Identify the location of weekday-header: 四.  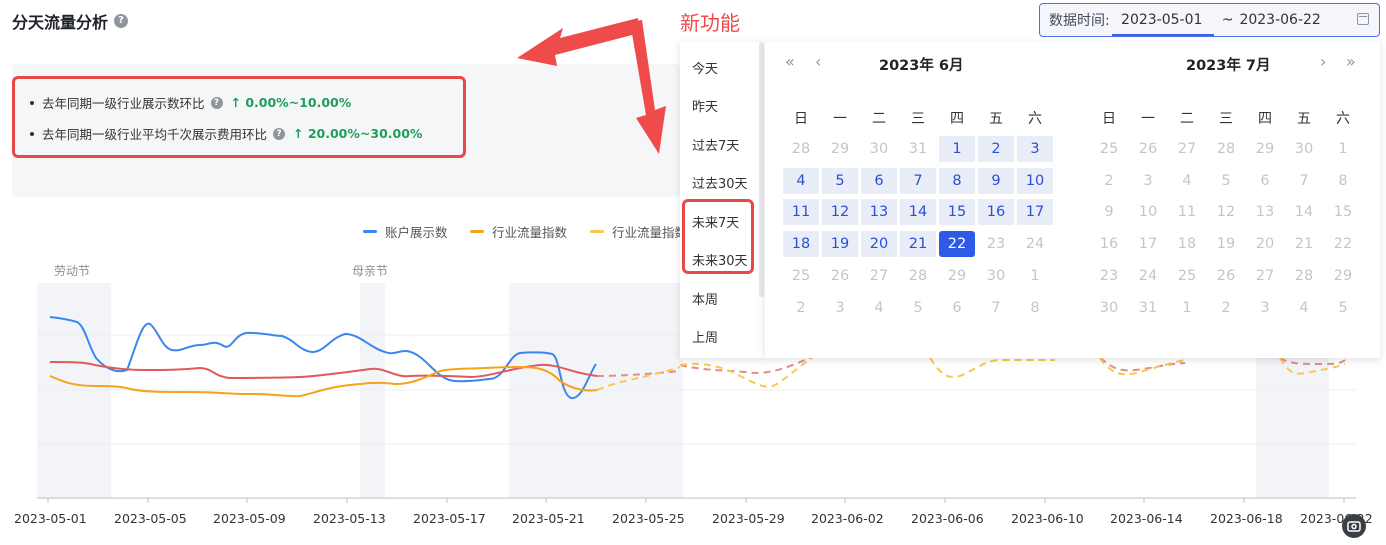
(1265, 119).